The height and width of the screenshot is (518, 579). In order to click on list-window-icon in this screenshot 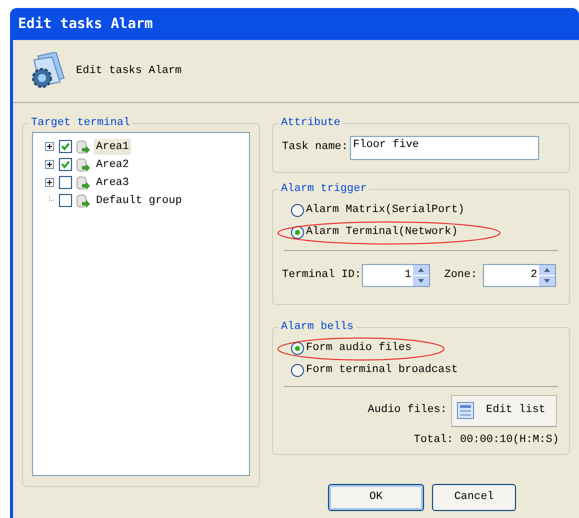, I will do `click(465, 410)`.